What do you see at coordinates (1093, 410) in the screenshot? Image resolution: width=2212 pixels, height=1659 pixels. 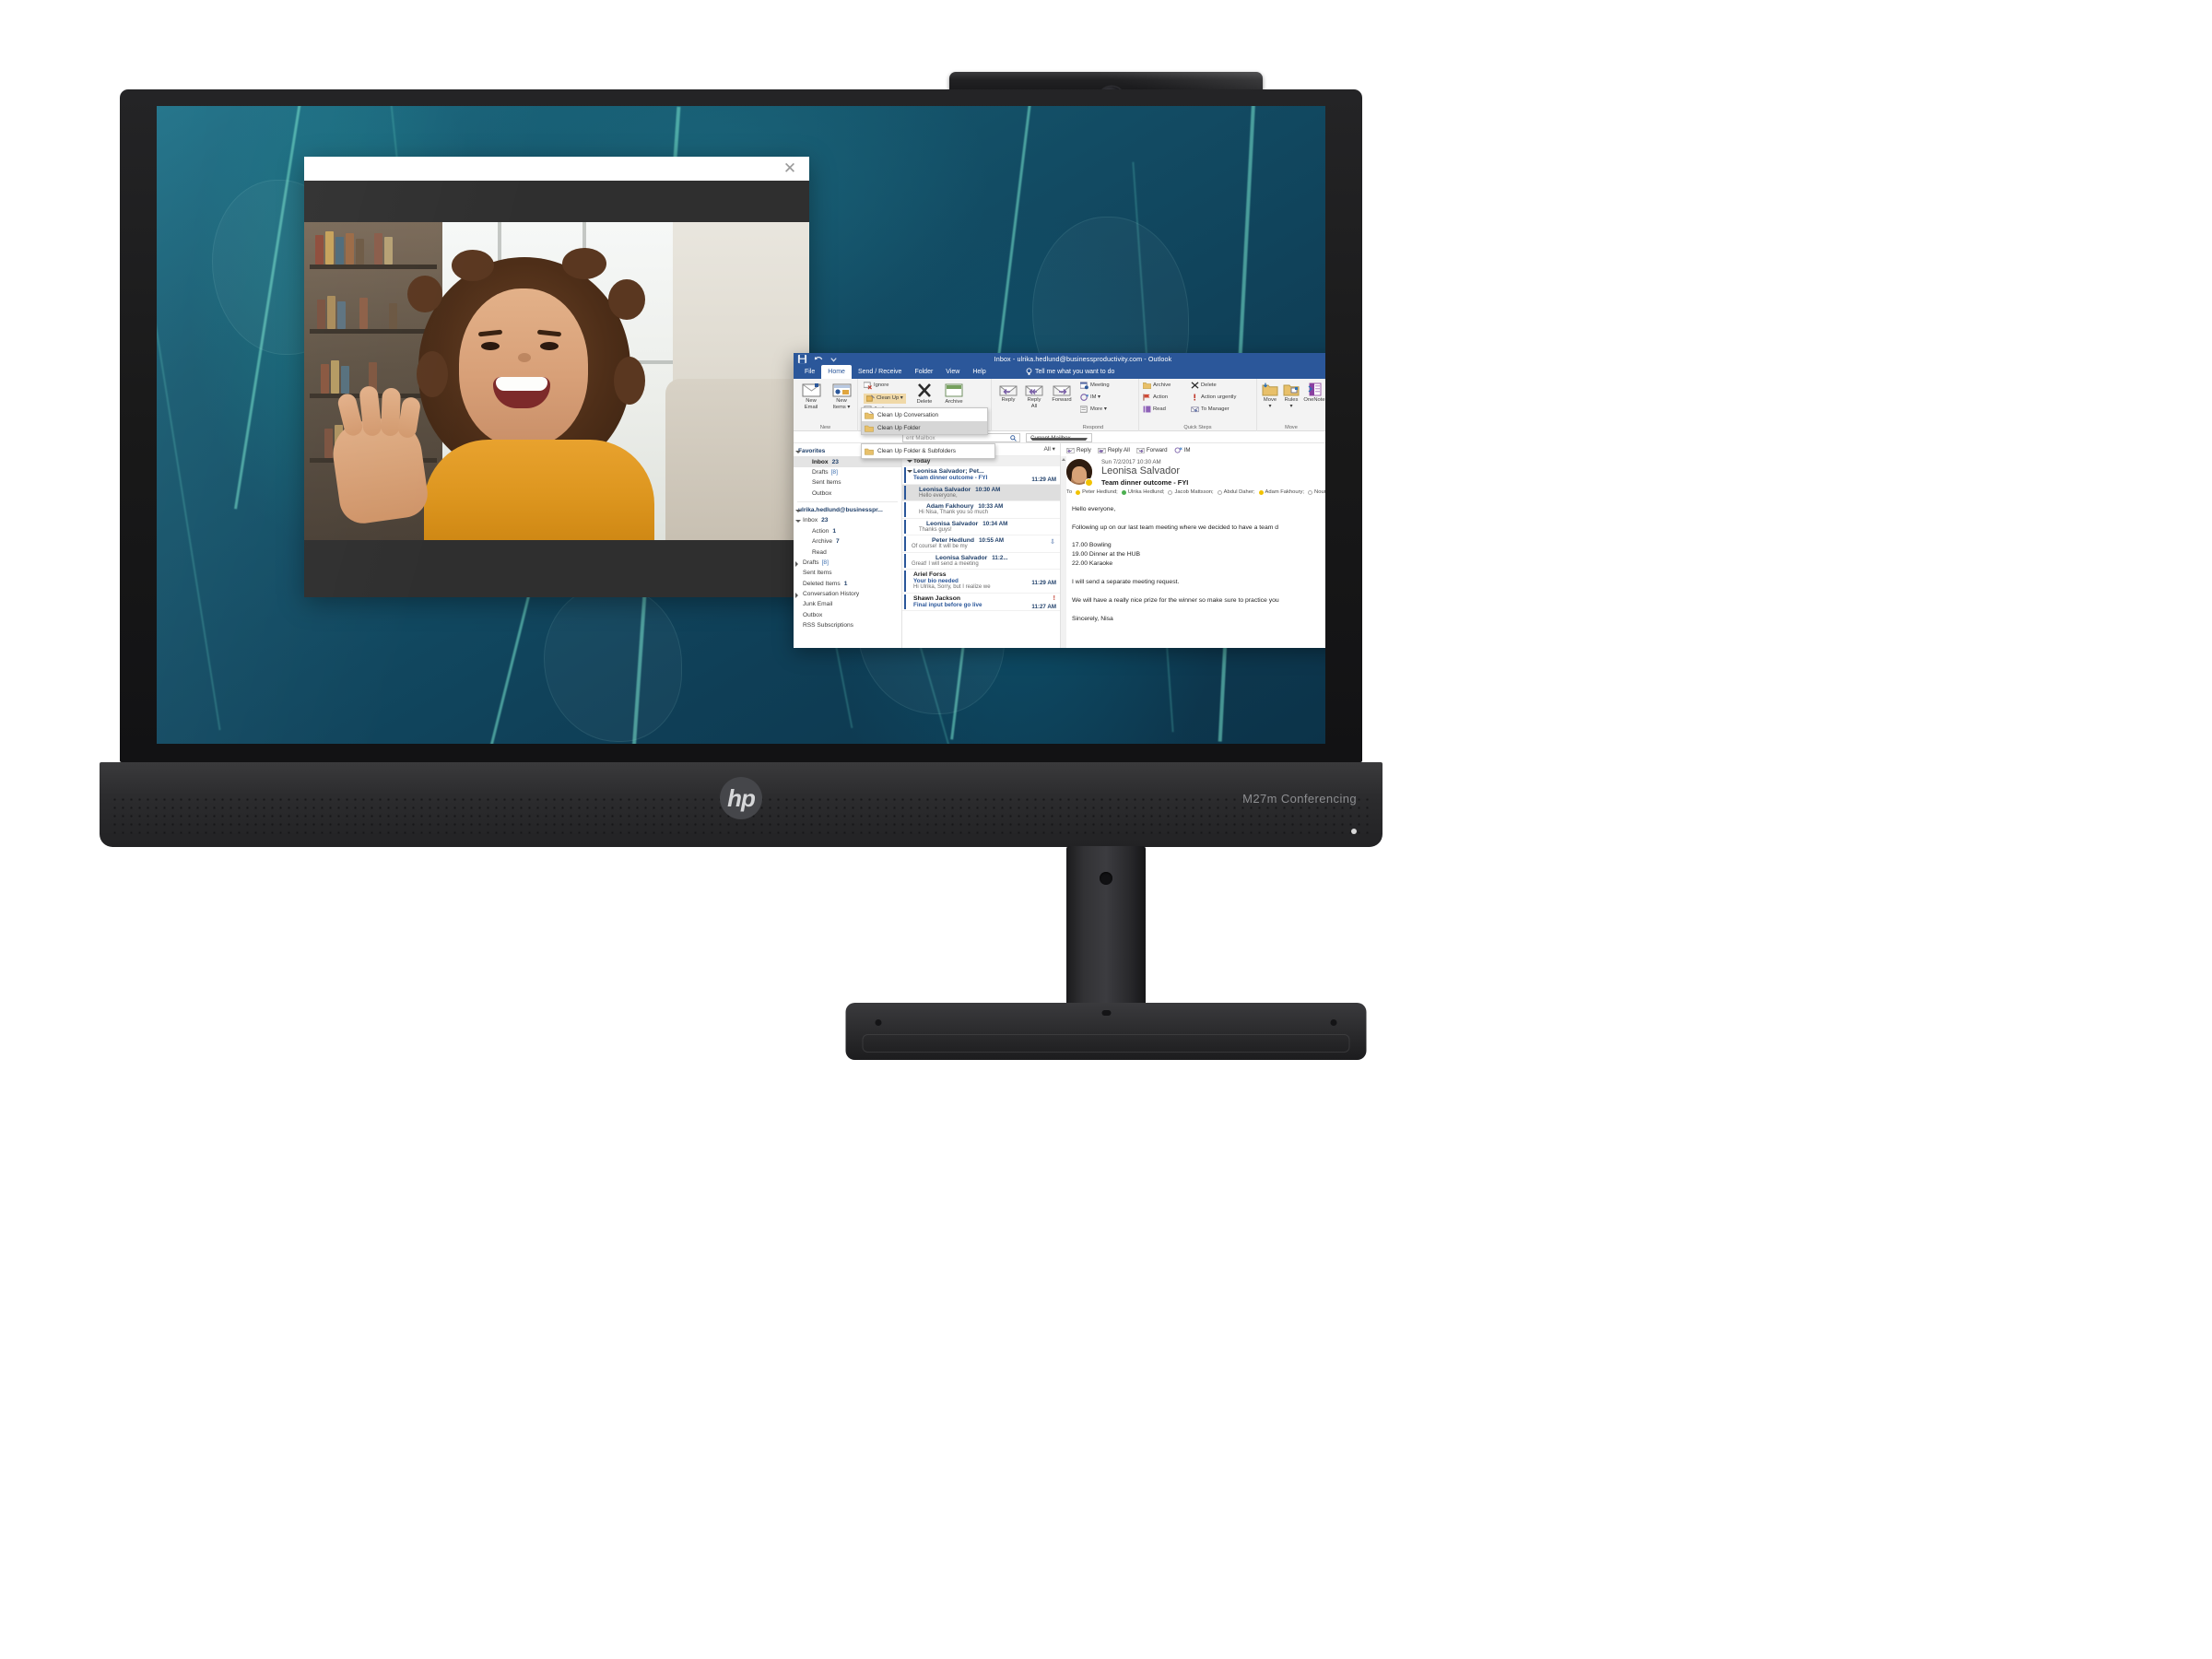 I see `more-button: More ▾` at bounding box center [1093, 410].